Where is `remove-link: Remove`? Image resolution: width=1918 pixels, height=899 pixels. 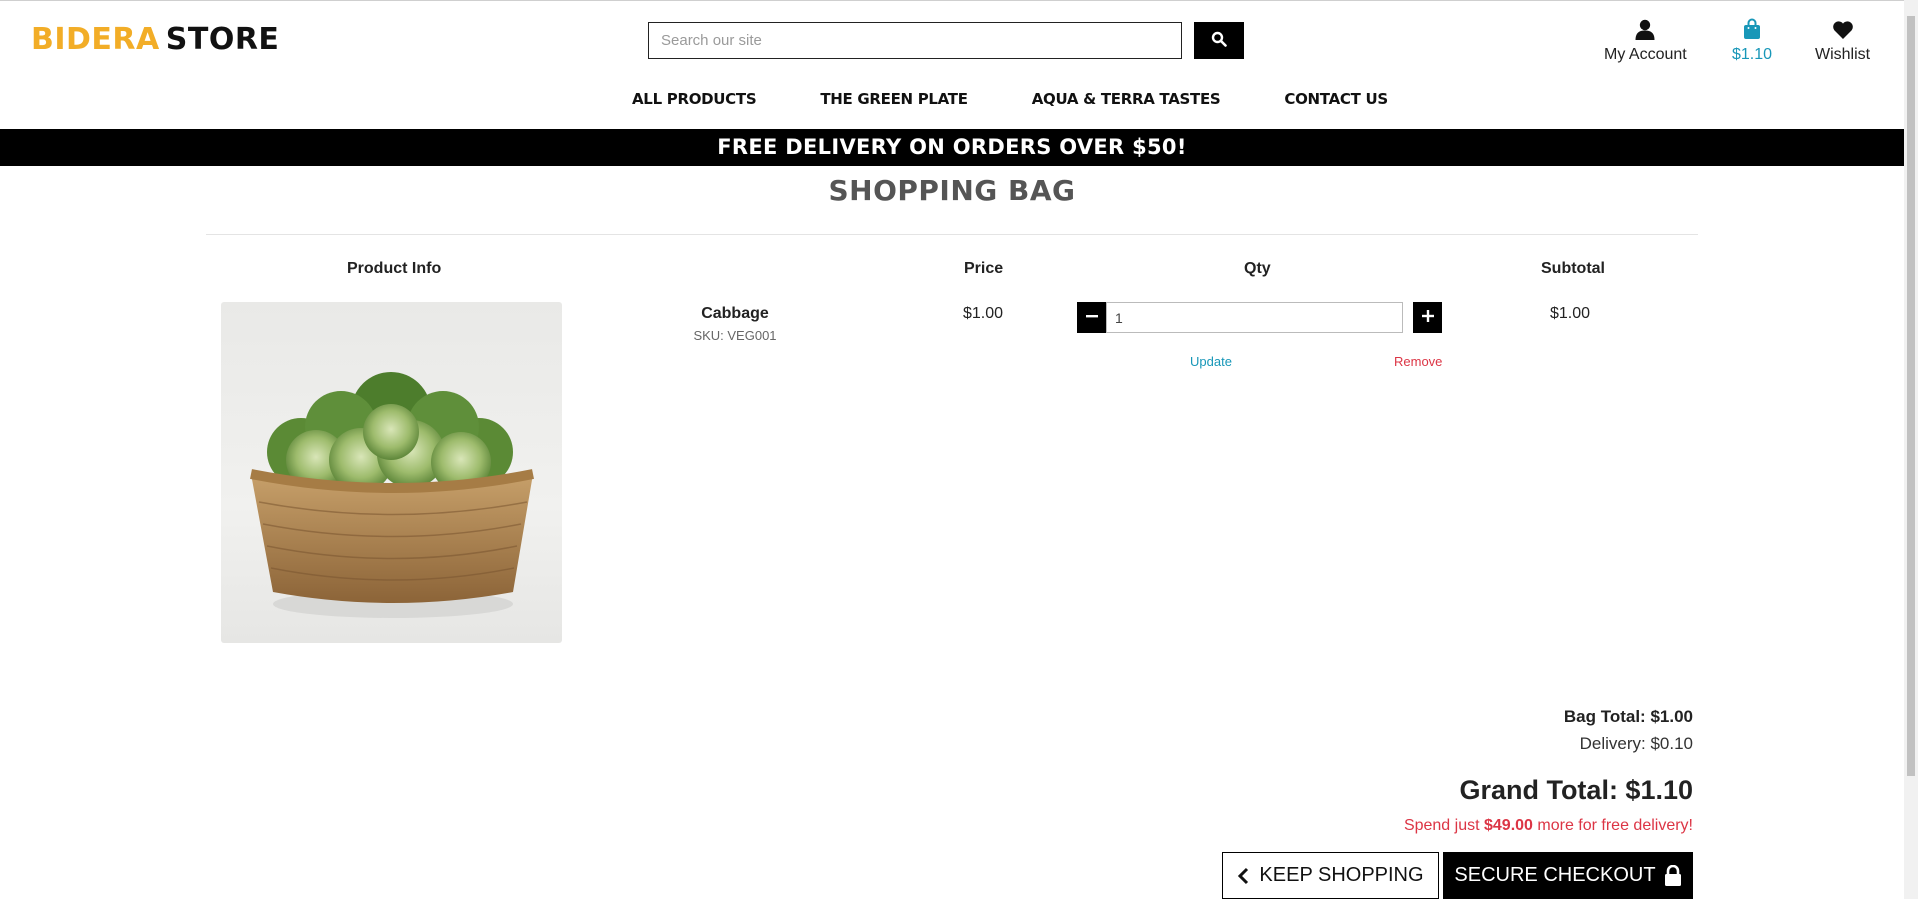
remove-link: Remove is located at coordinates (1418, 361).